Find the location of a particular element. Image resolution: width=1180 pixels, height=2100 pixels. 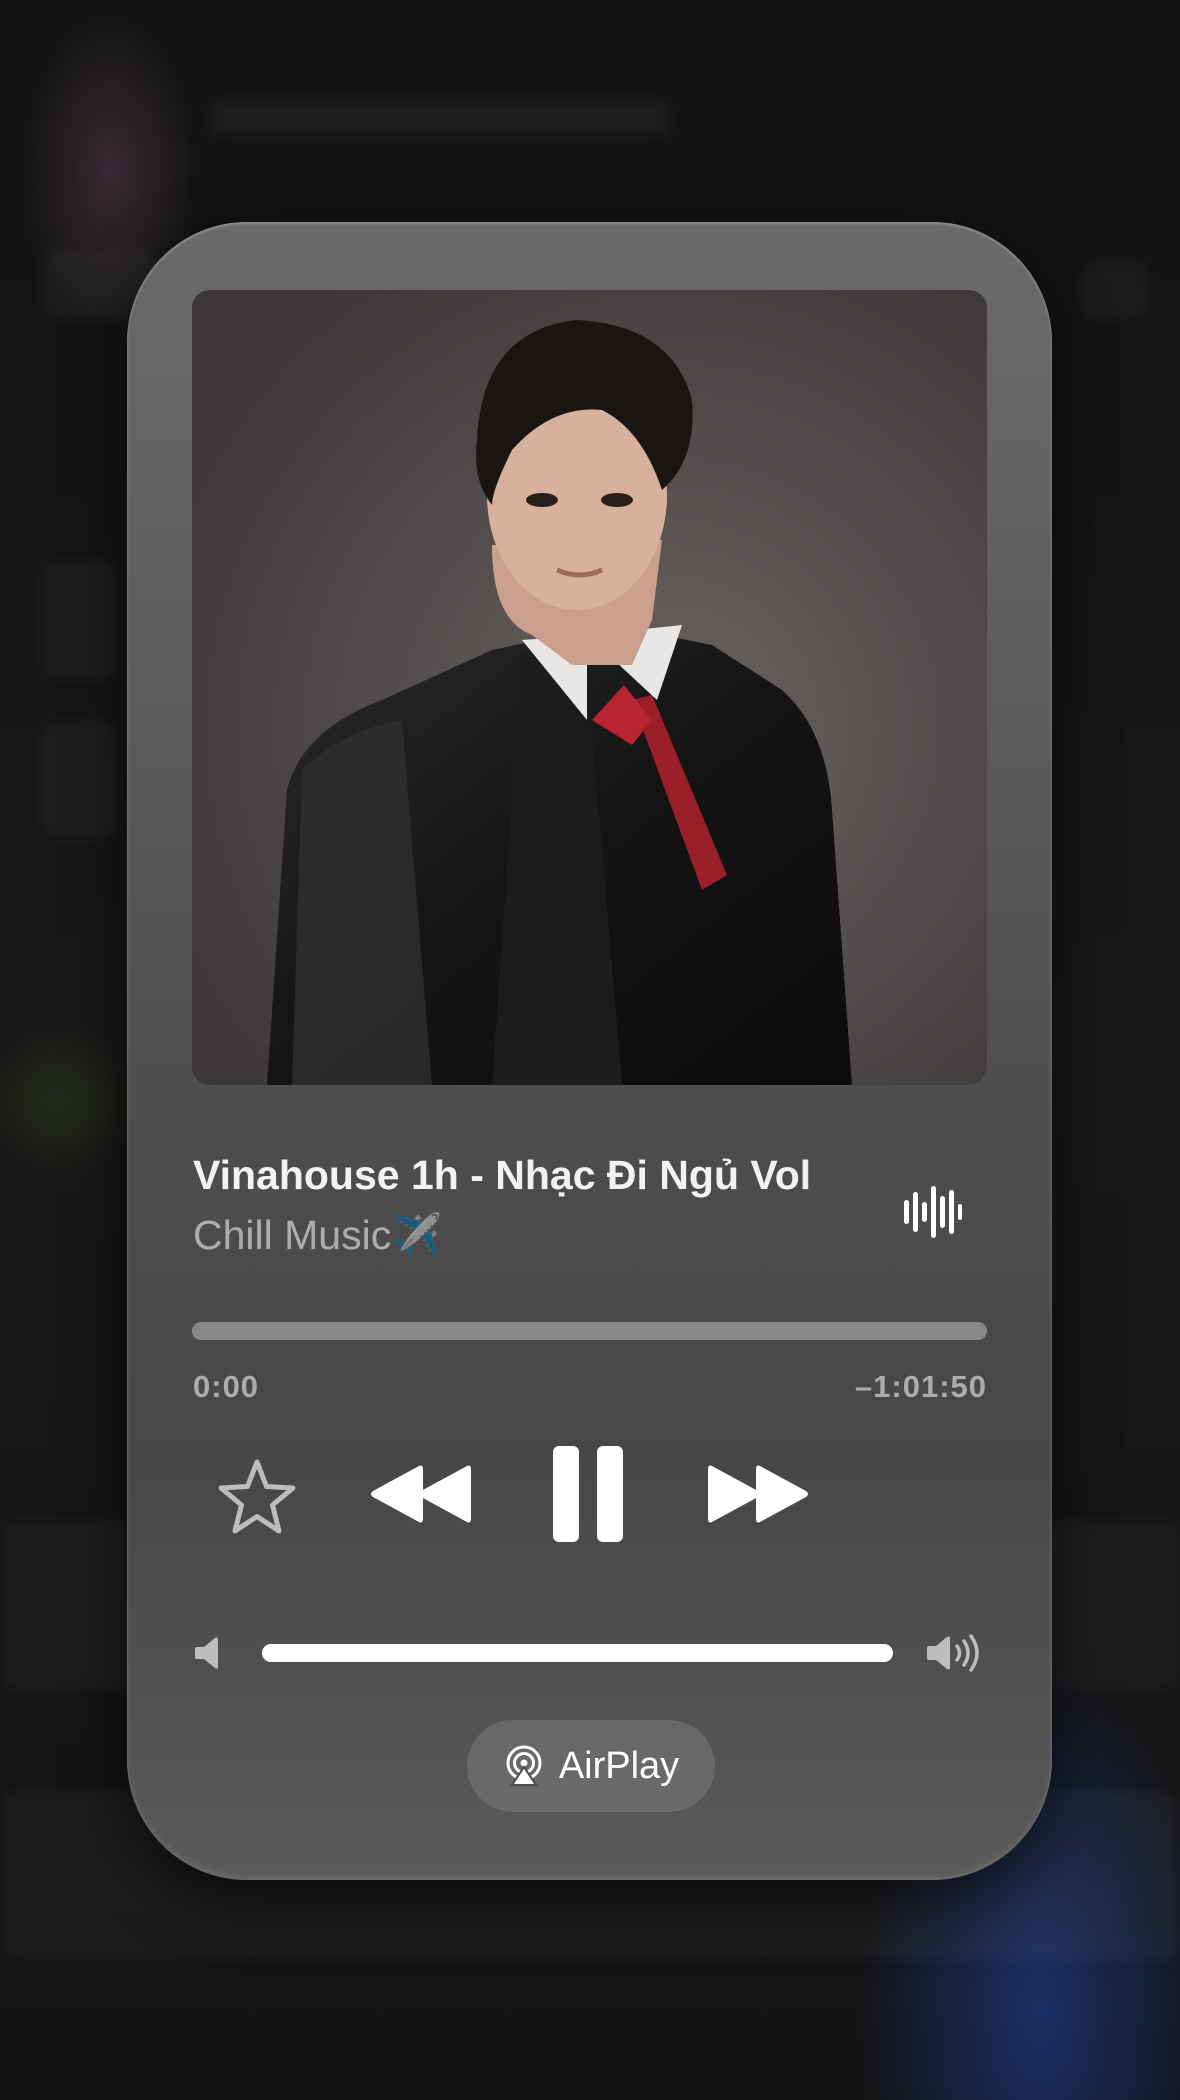

pause-icon is located at coordinates (588, 1494).